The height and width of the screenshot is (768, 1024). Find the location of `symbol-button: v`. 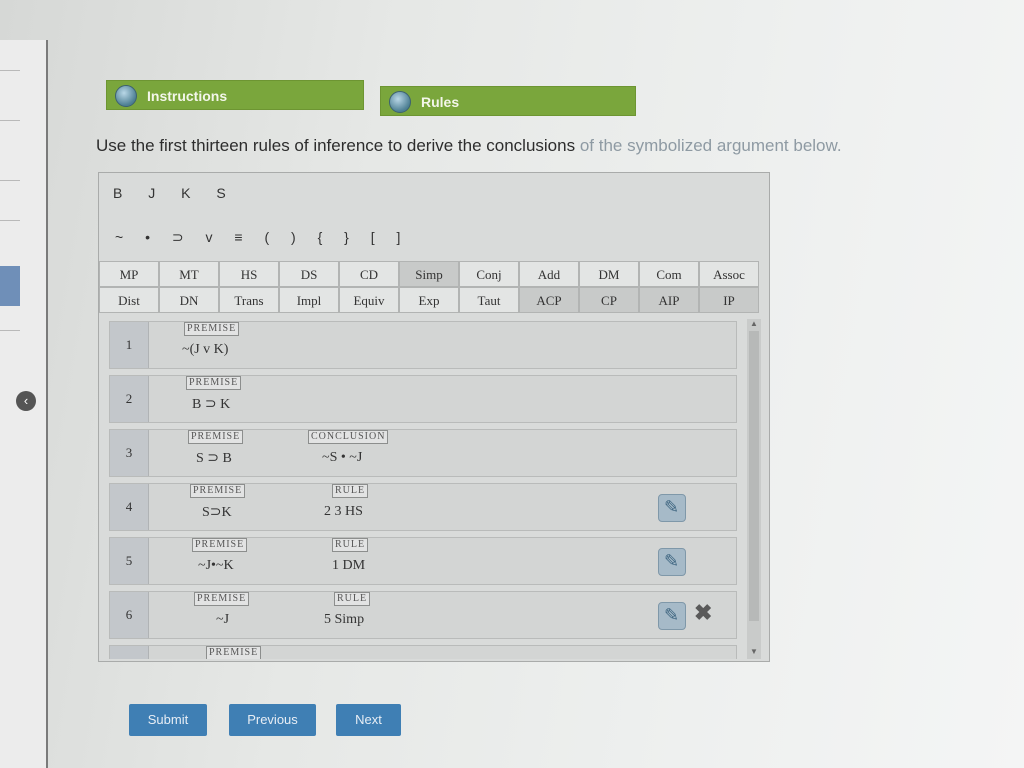

symbol-button: v is located at coordinates (209, 237).